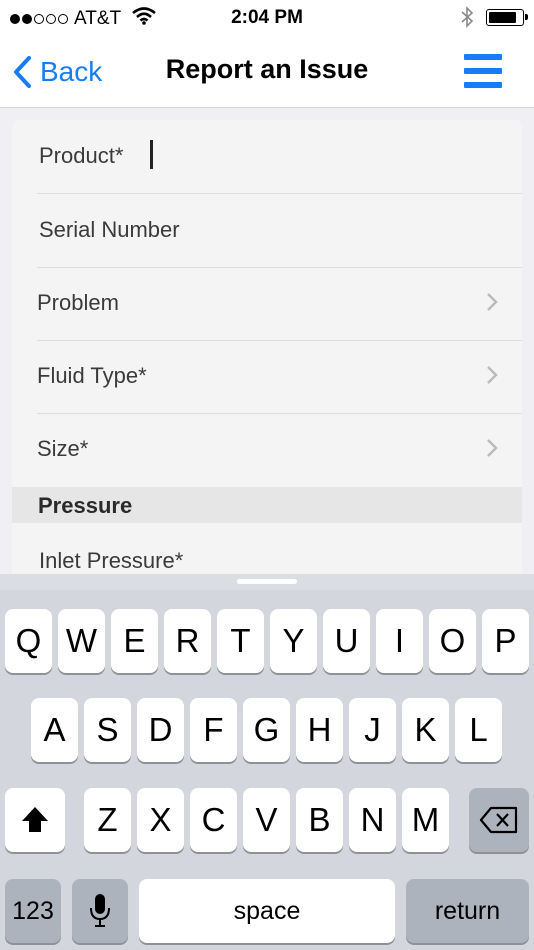 This screenshot has height=950, width=534. Describe the element at coordinates (134, 641) in the screenshot. I see `key-e: E` at that location.